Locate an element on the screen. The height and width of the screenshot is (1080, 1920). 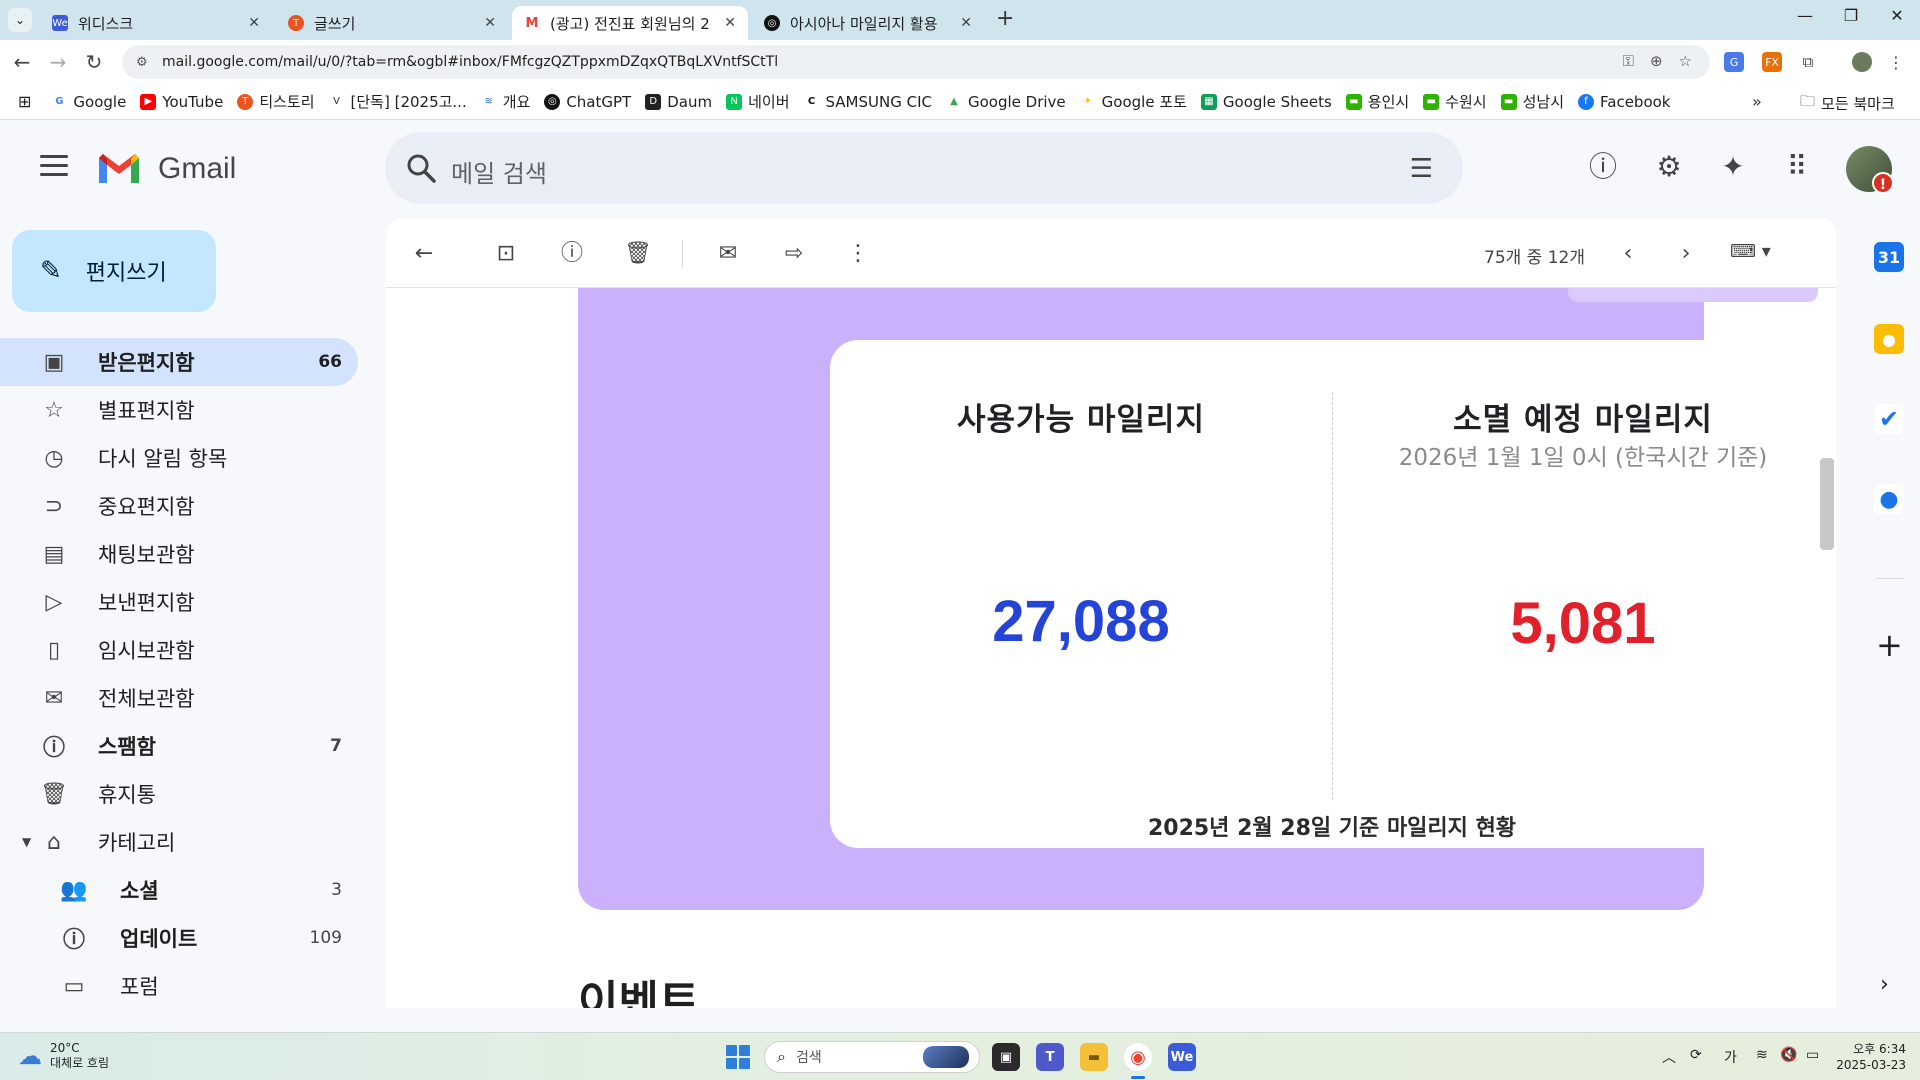
sidebar-item-trash: 🗑 휴지통 is located at coordinates (179, 794).